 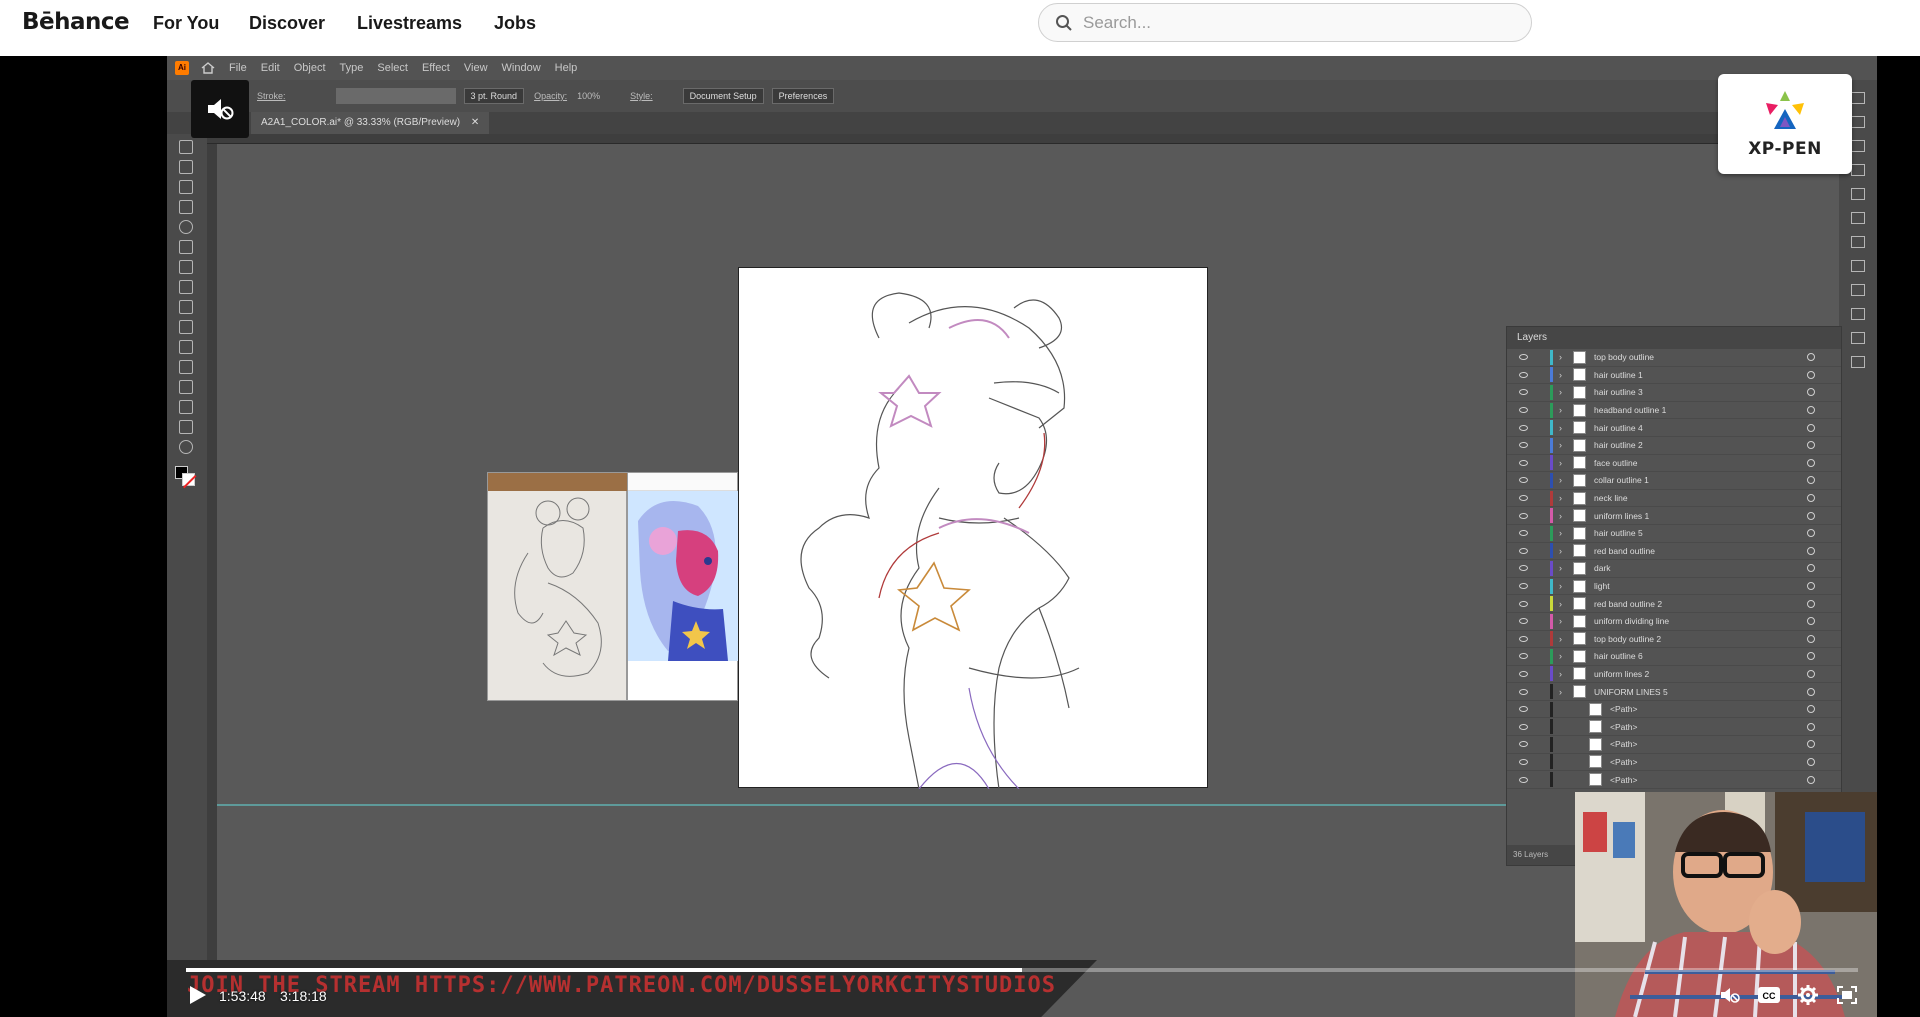 I want to click on progress-bar, so click(x=1022, y=970).